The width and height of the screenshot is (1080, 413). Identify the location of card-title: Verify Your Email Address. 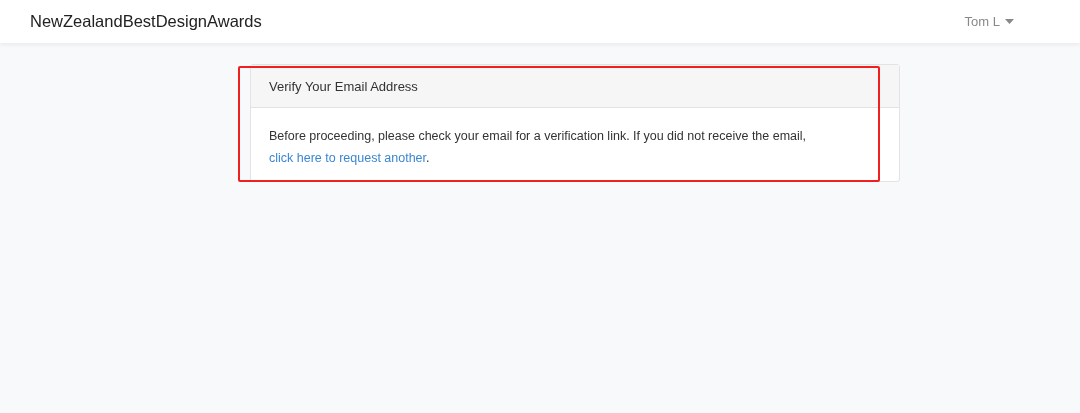
(343, 86).